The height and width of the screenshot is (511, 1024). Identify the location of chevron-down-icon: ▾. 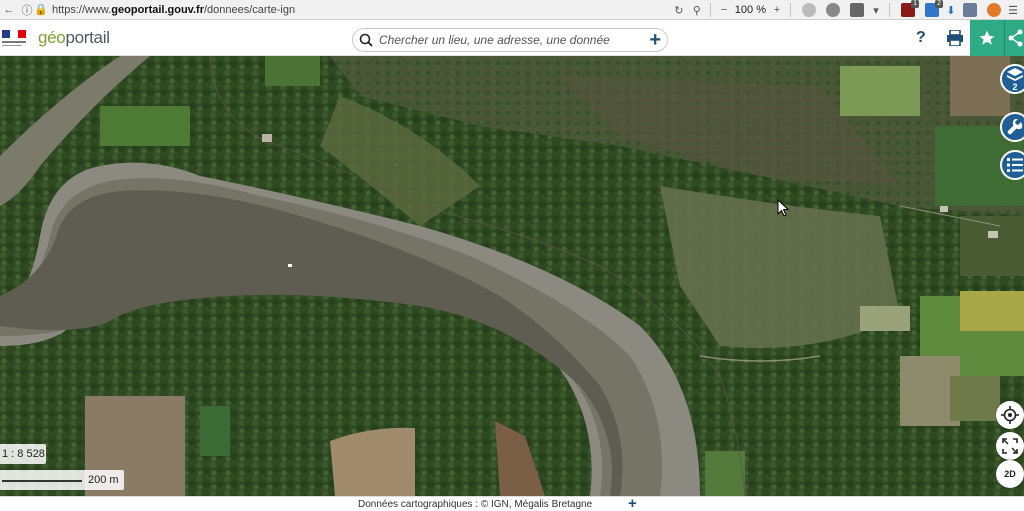
(876, 10).